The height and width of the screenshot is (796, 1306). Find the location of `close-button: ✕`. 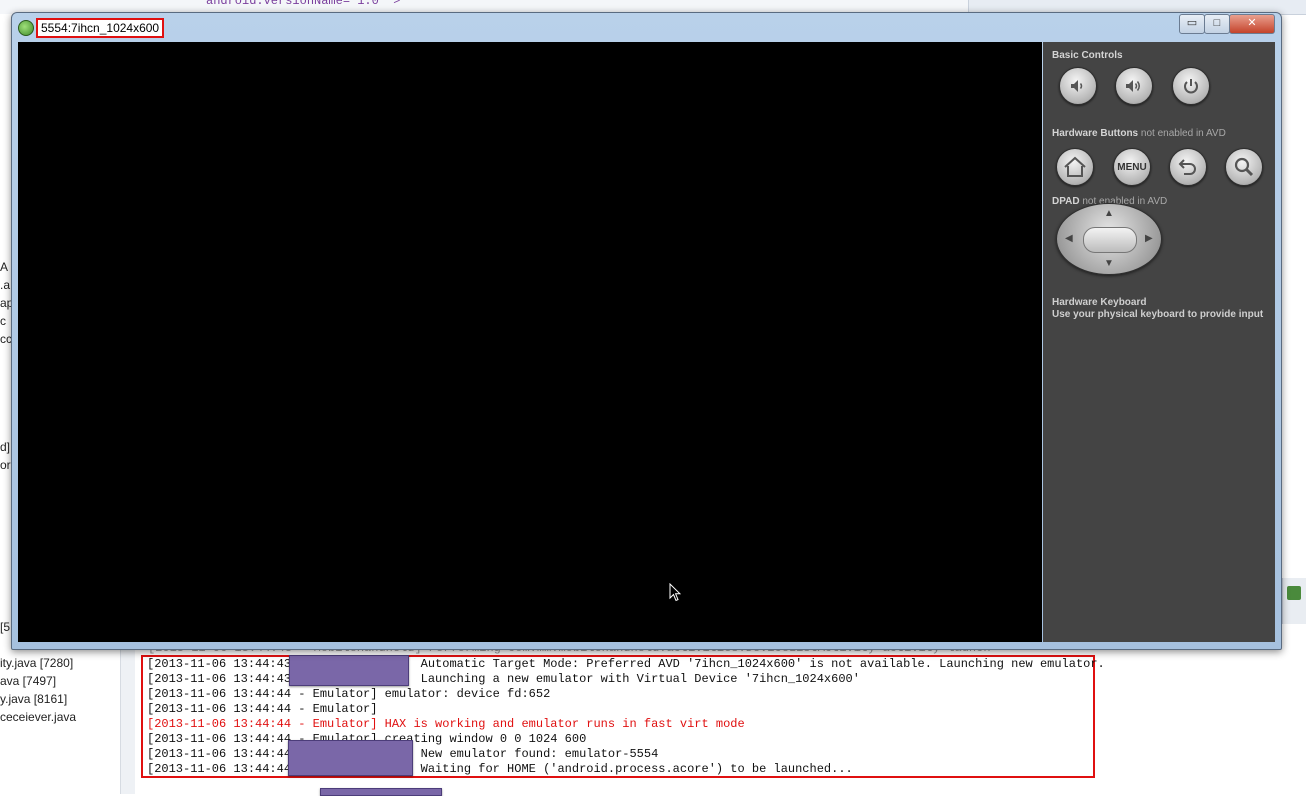

close-button: ✕ is located at coordinates (1252, 24).